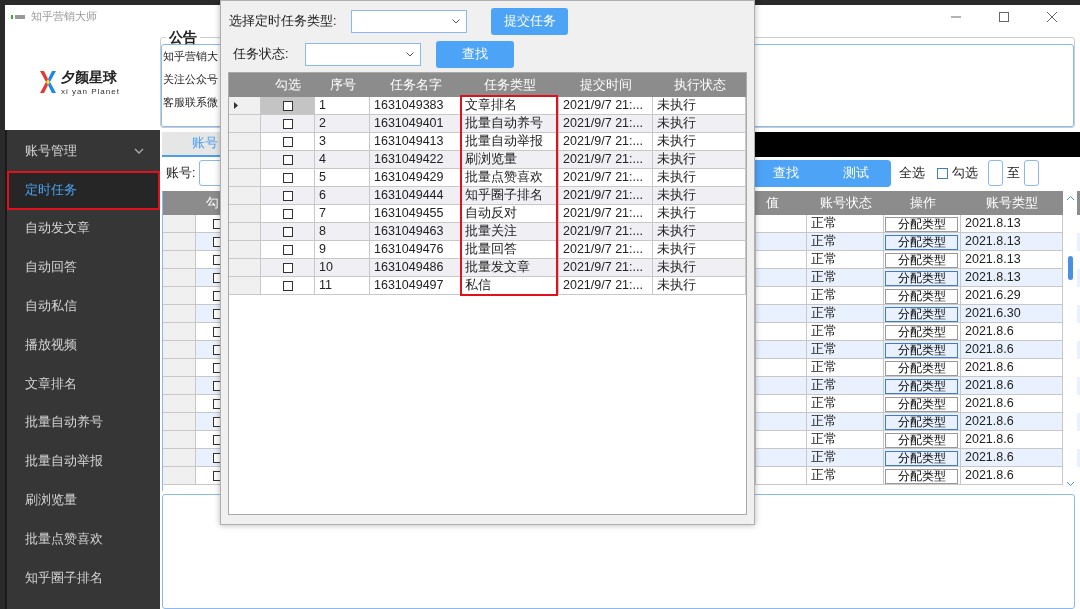 The height and width of the screenshot is (609, 1080). Describe the element at coordinates (283, 21) in the screenshot. I see `task-type-label: 选择定时任务类型:` at that location.